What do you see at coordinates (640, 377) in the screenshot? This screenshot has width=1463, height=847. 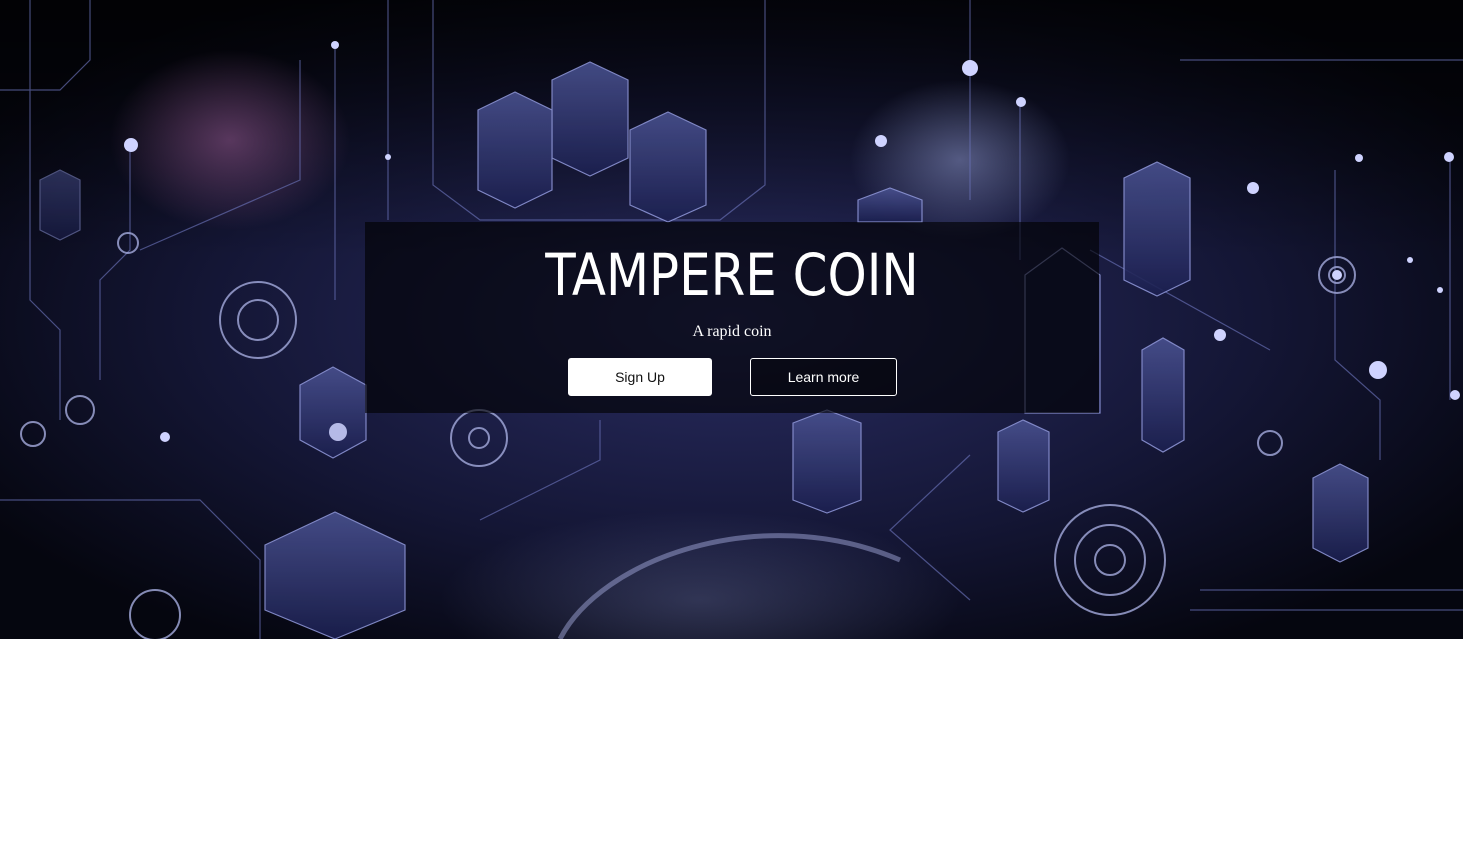 I see `sign-up-button: Sign Up` at bounding box center [640, 377].